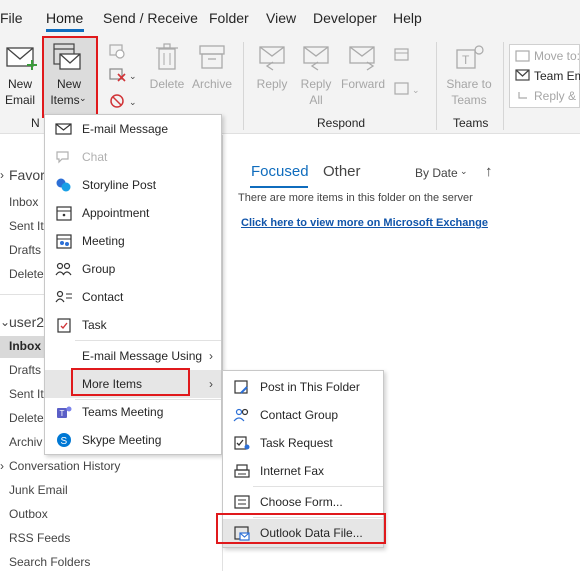 Image resolution: width=580 pixels, height=571 pixels. I want to click on menu-item-more-items: More Items ›, so click(133, 384).